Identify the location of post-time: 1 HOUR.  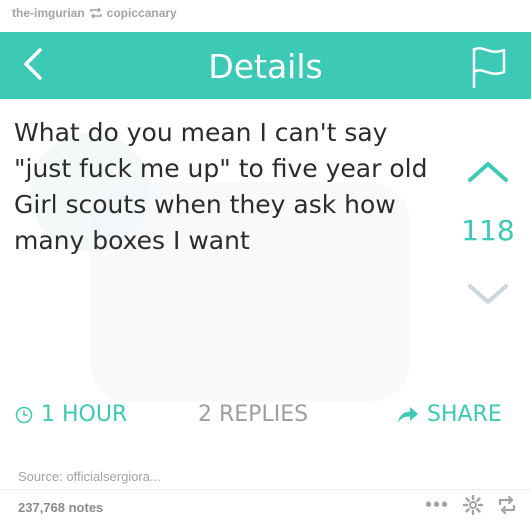
(71, 414).